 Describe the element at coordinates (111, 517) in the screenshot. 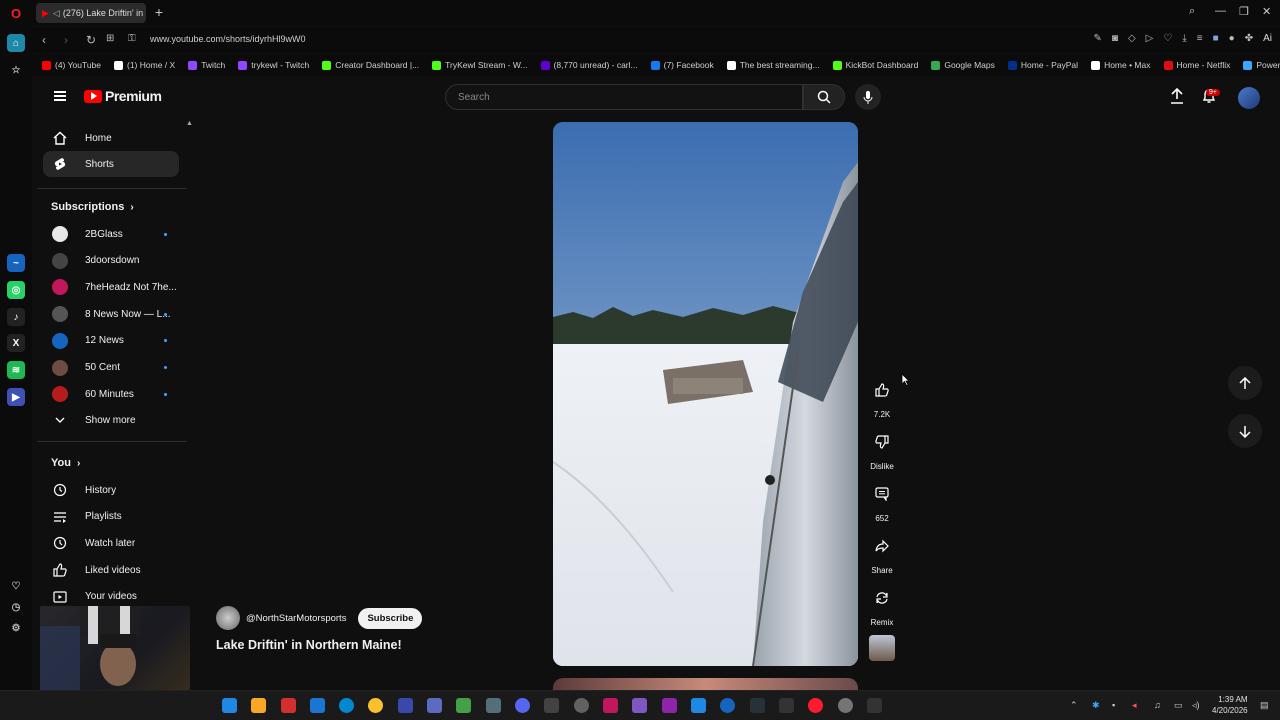

I see `sidebar-item-playlists: Playlists` at that location.